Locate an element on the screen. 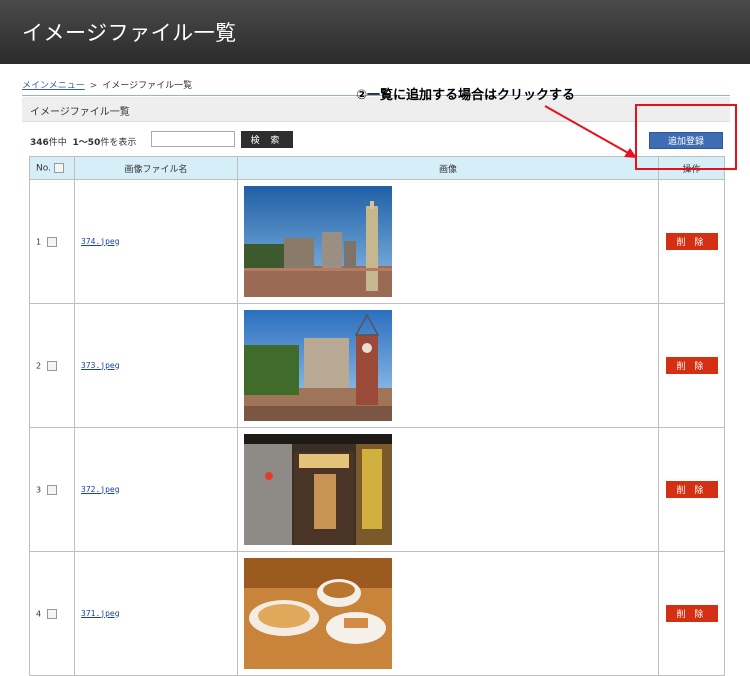  result-count: 346件中 1～50件を表示 is located at coordinates (83, 141).